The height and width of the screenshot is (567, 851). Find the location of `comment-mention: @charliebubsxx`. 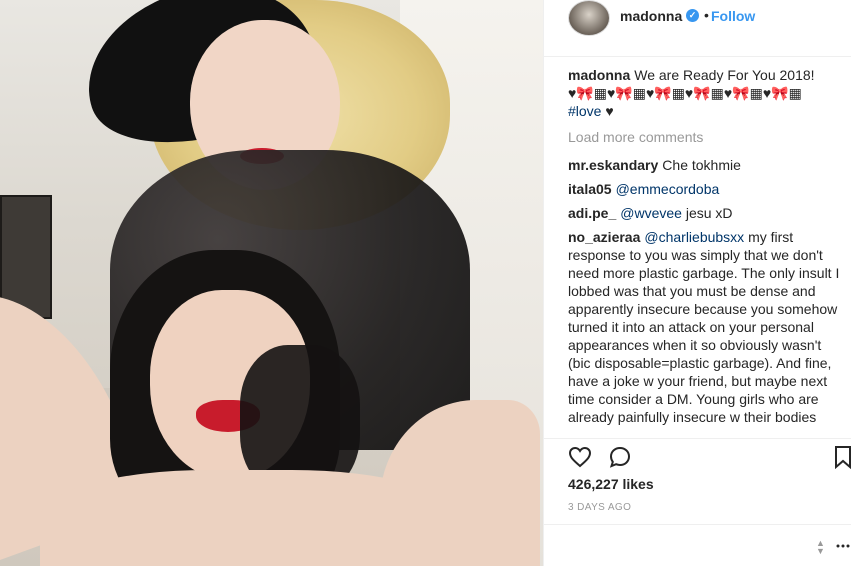

comment-mention: @charliebubsxx is located at coordinates (694, 237).